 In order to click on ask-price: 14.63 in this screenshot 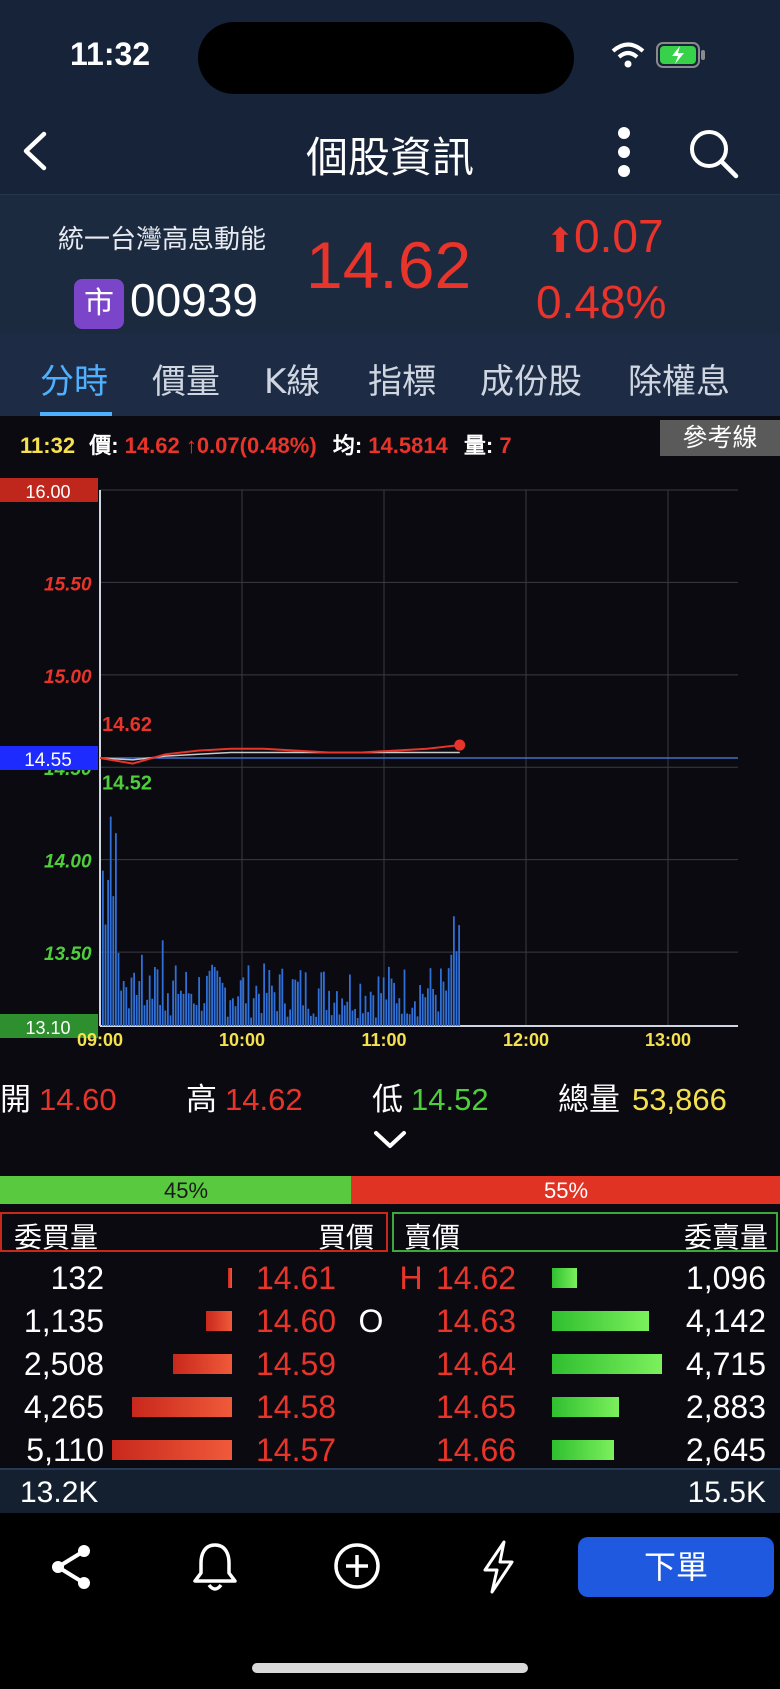, I will do `click(476, 1321)`.